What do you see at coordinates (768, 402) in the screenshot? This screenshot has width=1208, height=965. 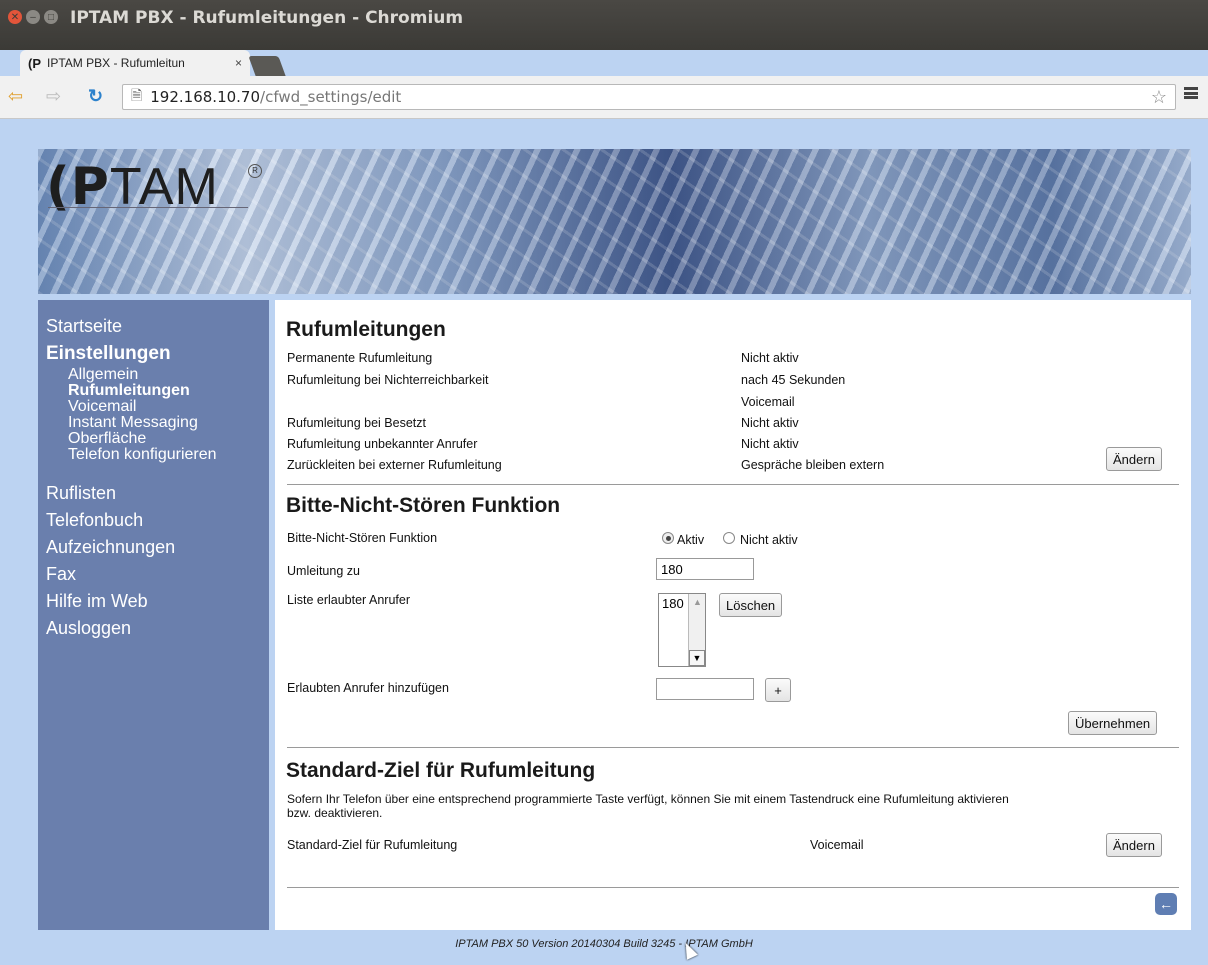 I see `forwarding-value-target: Voicemail` at bounding box center [768, 402].